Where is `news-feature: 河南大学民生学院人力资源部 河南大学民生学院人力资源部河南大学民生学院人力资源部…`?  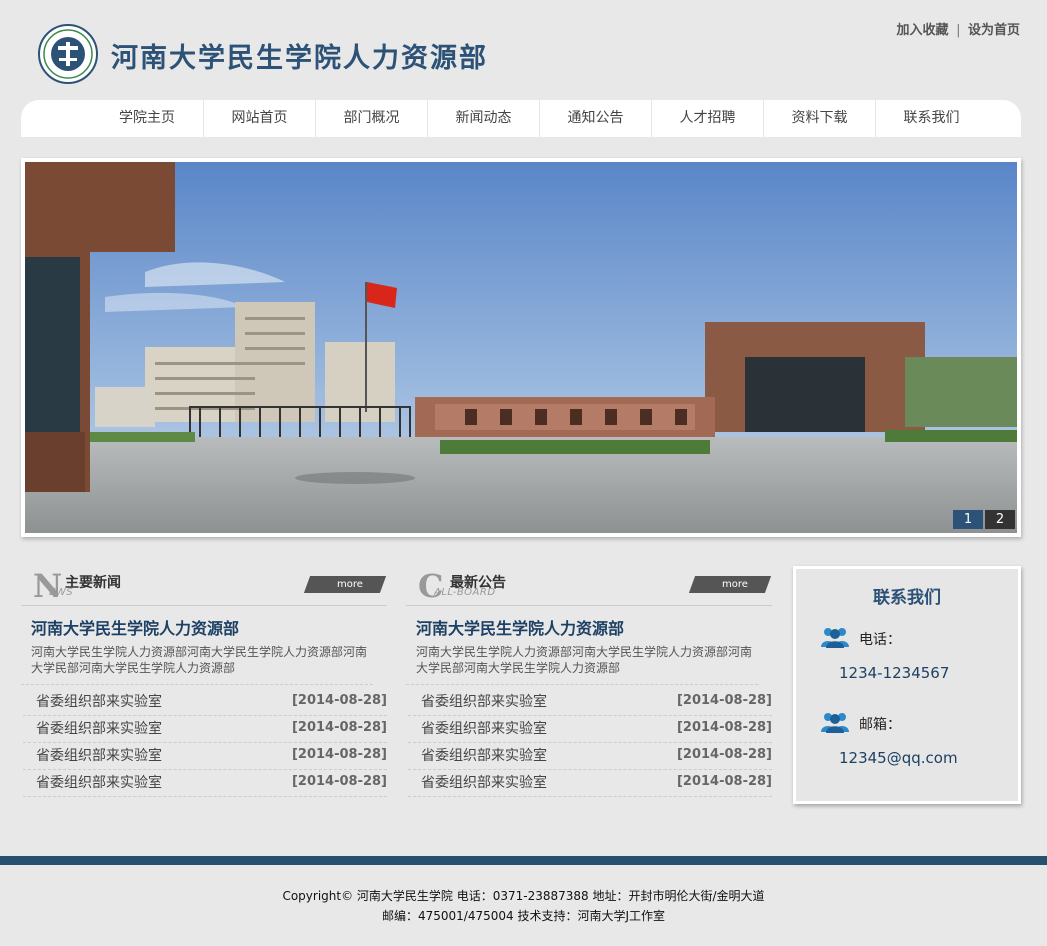 news-feature: 河南大学民生学院人力资源部 河南大学民生学院人力资源部河南大学民生学院人力资源部… is located at coordinates (197, 645).